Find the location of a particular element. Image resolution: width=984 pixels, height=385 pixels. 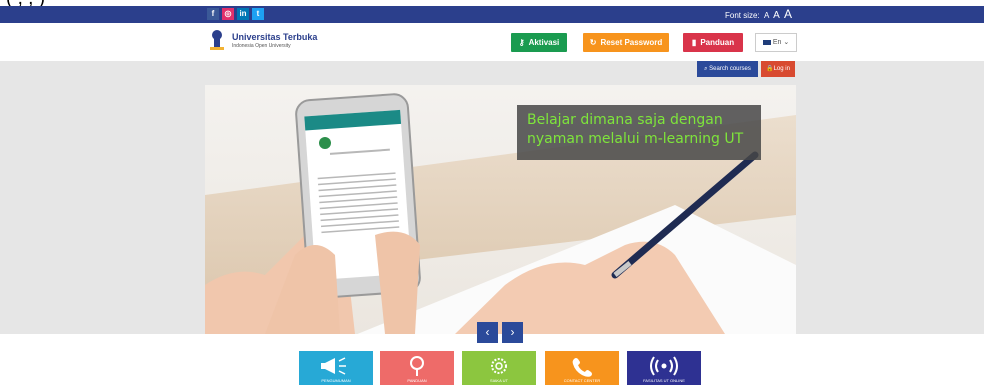

font-size-control: Font size: A A A is located at coordinates (757, 15).